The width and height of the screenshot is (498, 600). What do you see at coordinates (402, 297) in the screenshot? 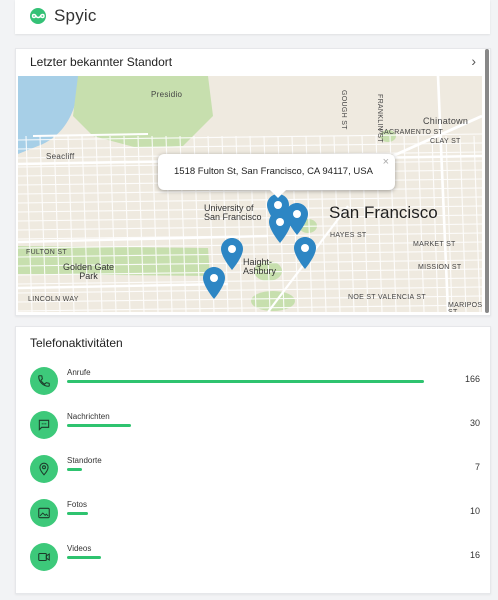
I see `map-label-valencia: VALENCIA ST` at bounding box center [402, 297].